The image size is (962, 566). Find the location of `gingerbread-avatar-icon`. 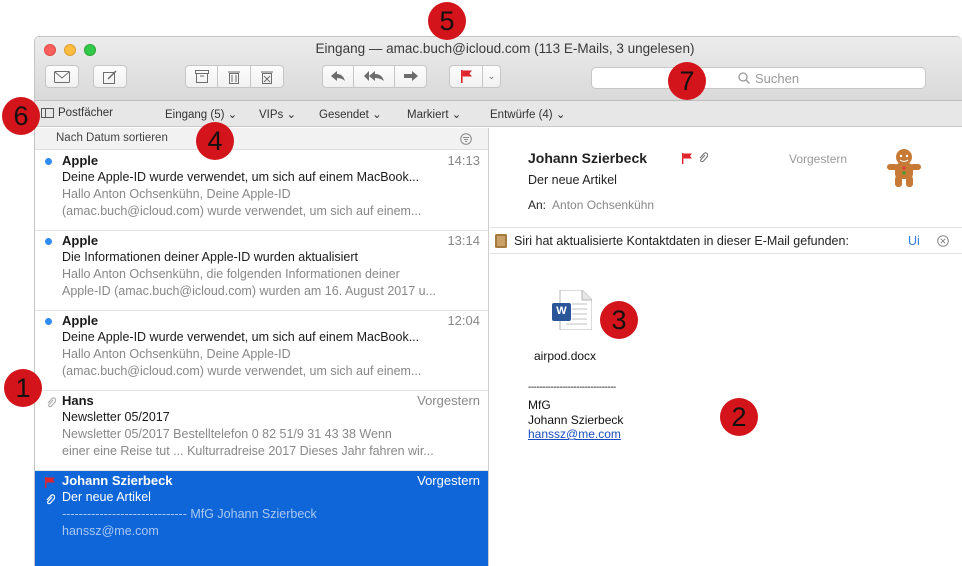

gingerbread-avatar-icon is located at coordinates (904, 168).